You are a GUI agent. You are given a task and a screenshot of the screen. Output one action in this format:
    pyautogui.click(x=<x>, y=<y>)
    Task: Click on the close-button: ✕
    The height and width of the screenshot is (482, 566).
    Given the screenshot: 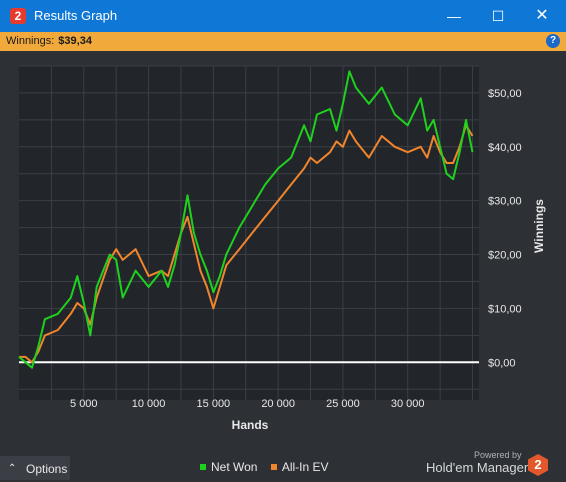 What is the action you would take?
    pyautogui.click(x=542, y=16)
    